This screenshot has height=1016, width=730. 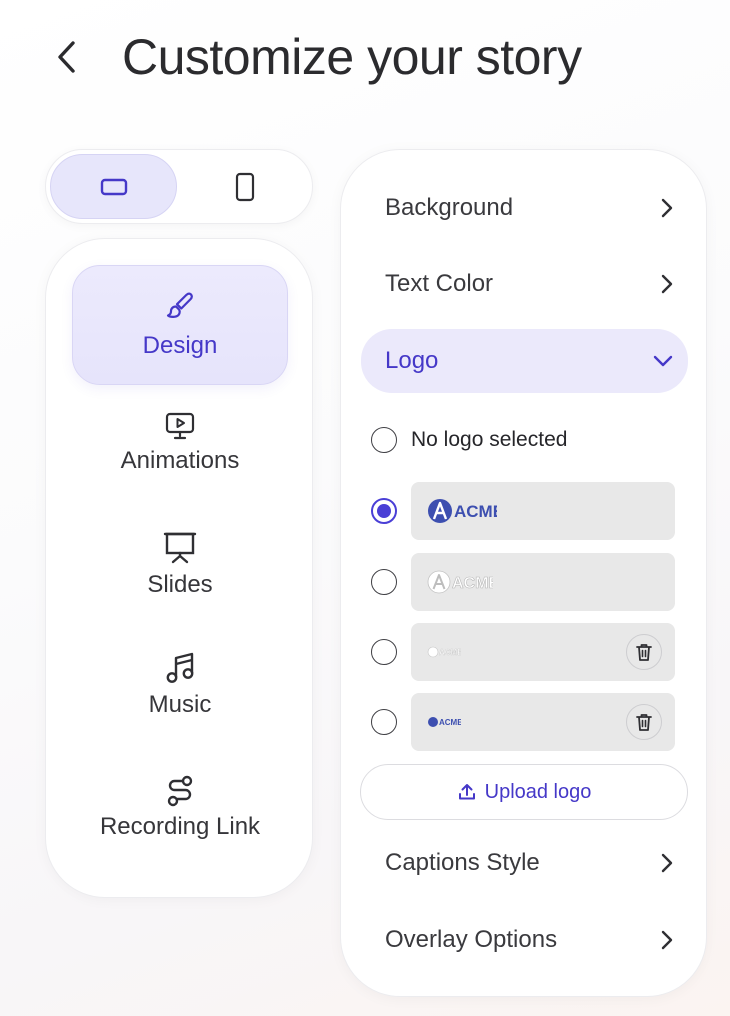 What do you see at coordinates (489, 439) in the screenshot?
I see `no-logo-label: No logo selected` at bounding box center [489, 439].